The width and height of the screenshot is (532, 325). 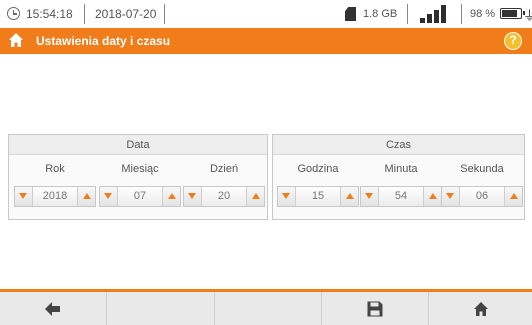 I want to click on hour-increment-button, so click(x=350, y=196).